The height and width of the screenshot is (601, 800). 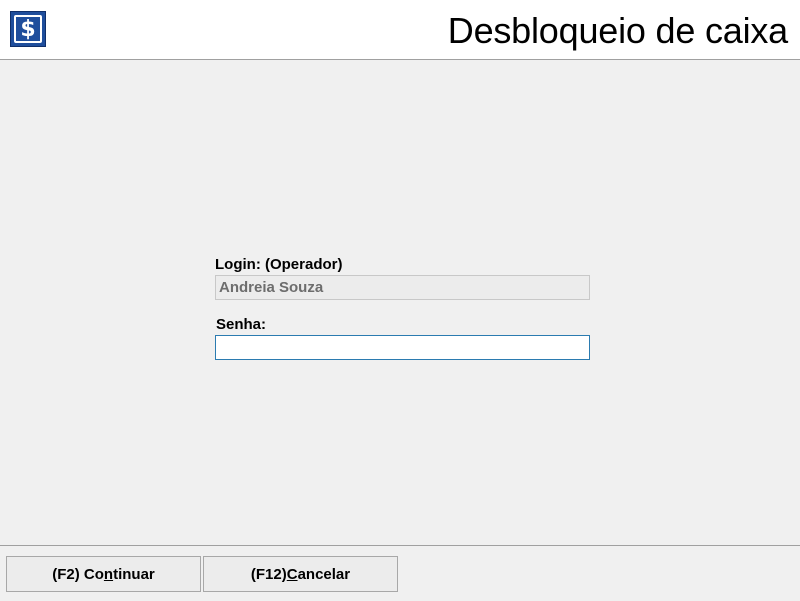 I want to click on cancel-button-prefix: (F12), so click(x=268, y=574).